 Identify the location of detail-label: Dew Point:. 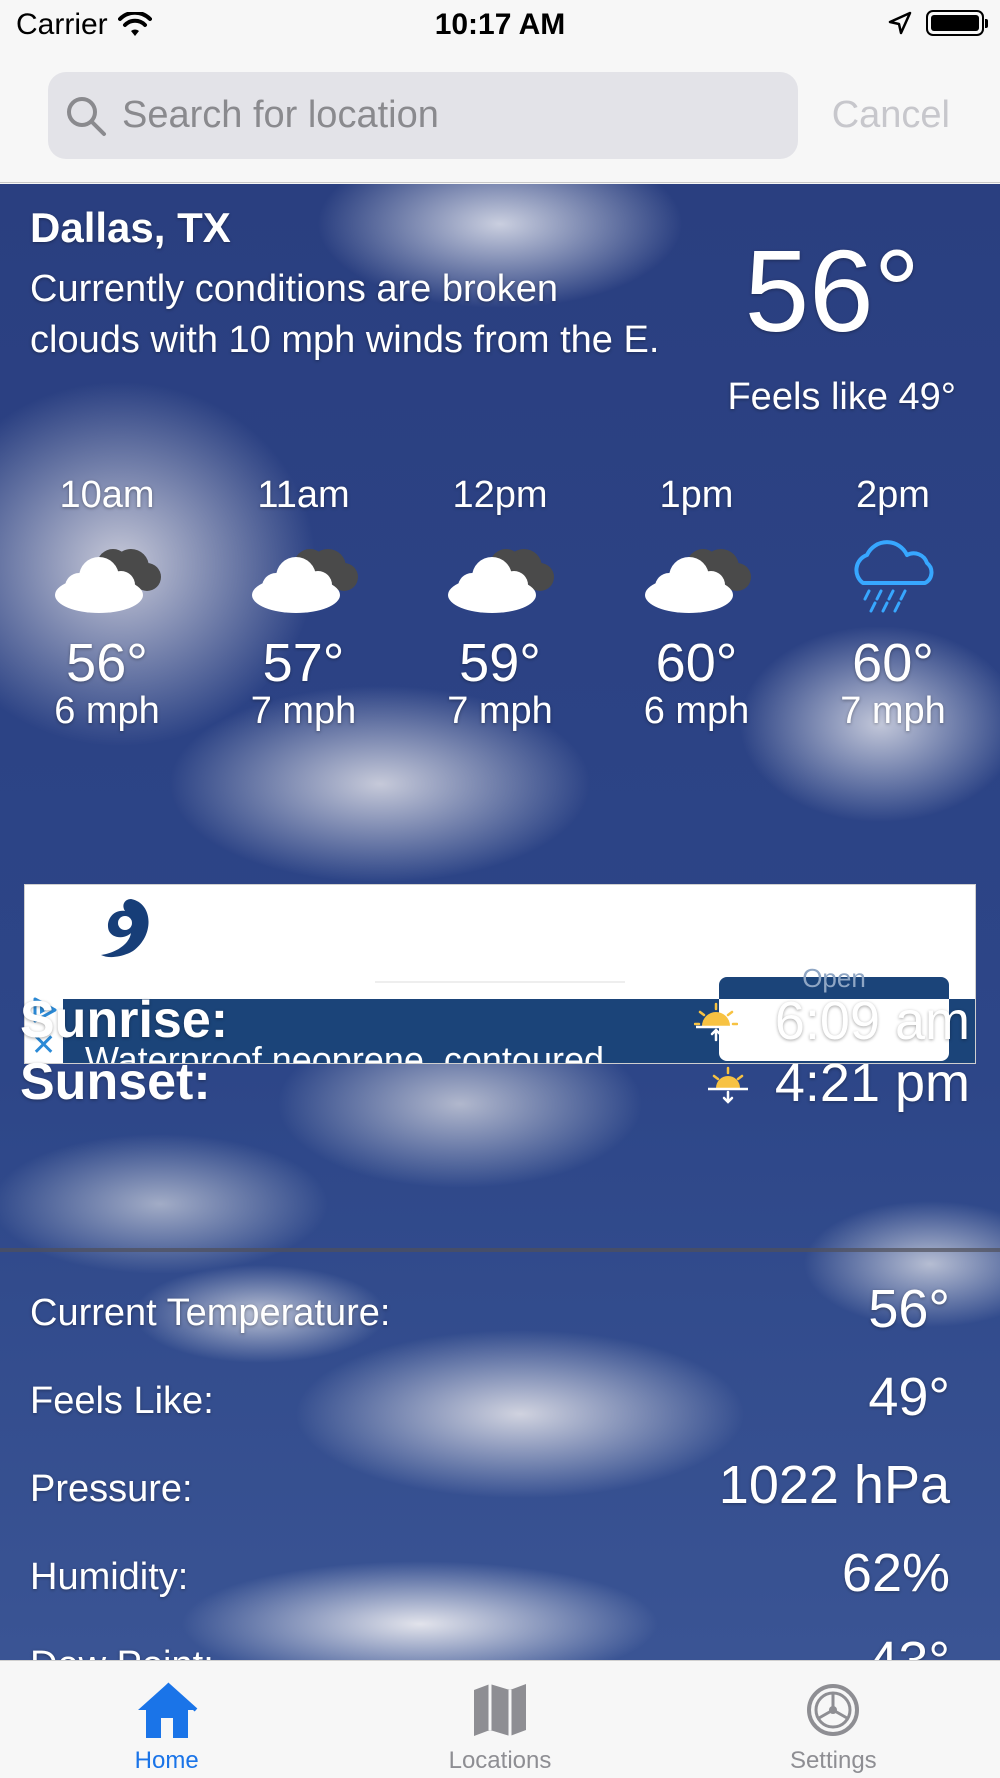
(122, 1652).